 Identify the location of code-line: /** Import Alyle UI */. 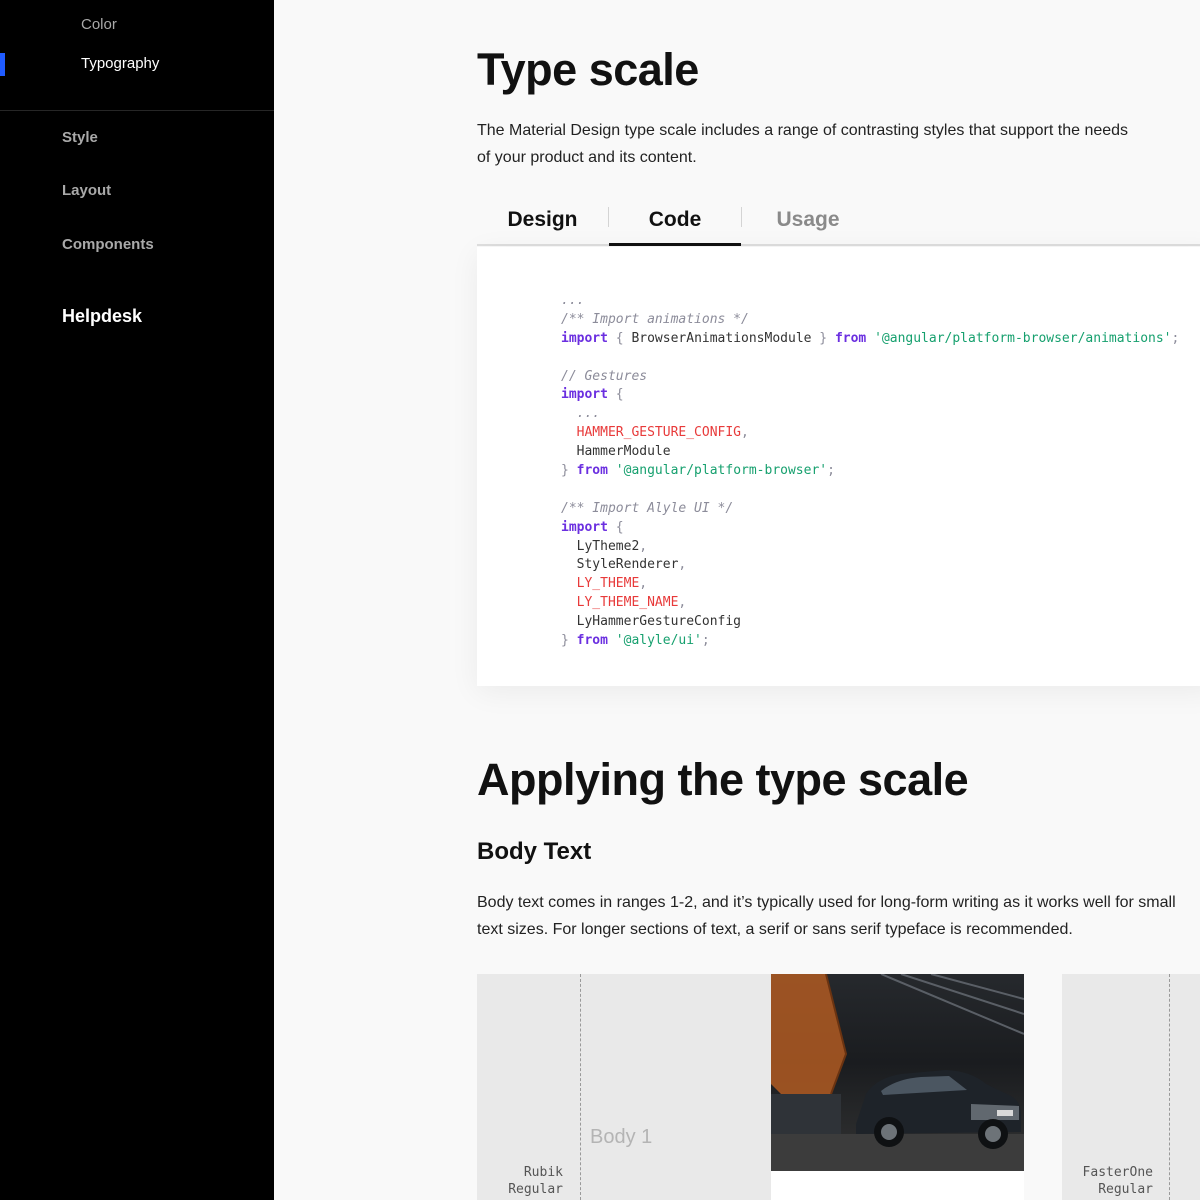
(870, 509).